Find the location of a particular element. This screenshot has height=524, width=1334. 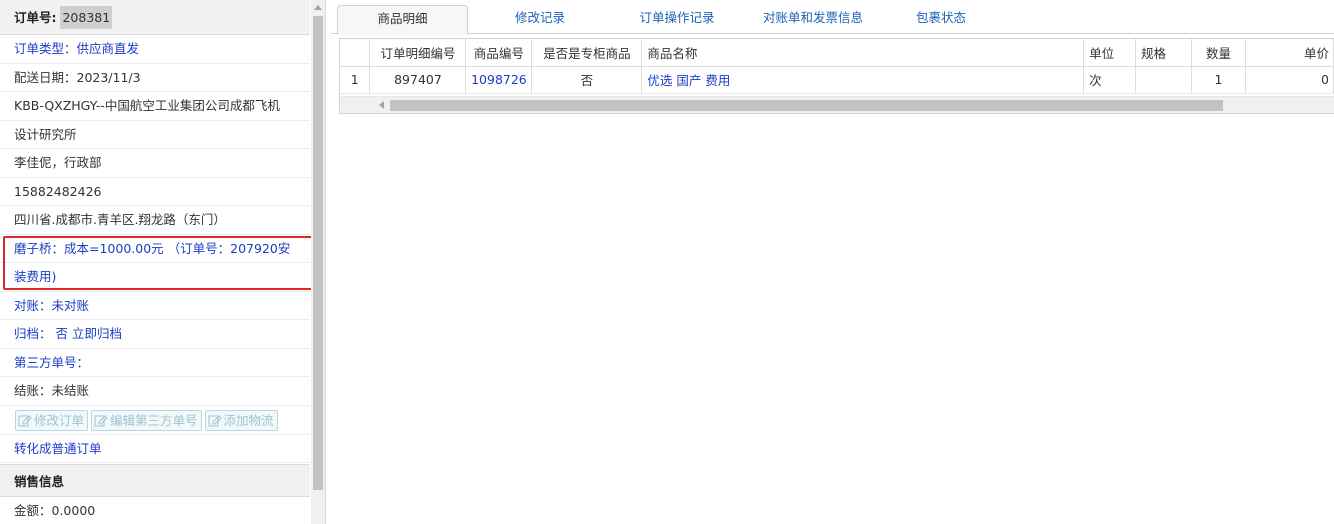

edit-third-party-button: 编辑第三方单号 is located at coordinates (146, 420).